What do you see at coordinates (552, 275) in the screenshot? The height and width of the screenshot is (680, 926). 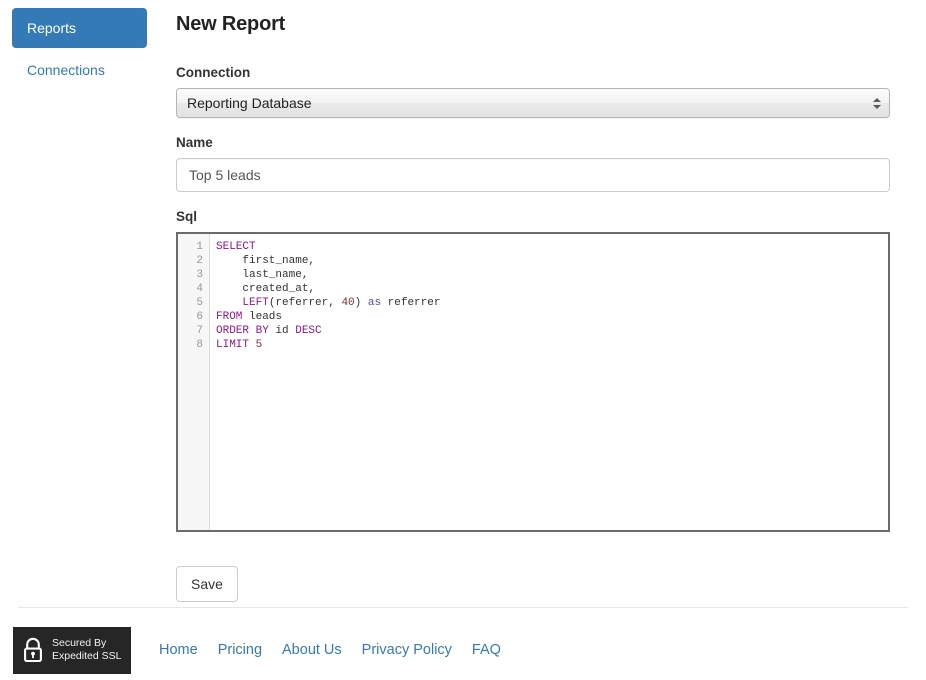 I see `sql-code-line: last_name,` at bounding box center [552, 275].